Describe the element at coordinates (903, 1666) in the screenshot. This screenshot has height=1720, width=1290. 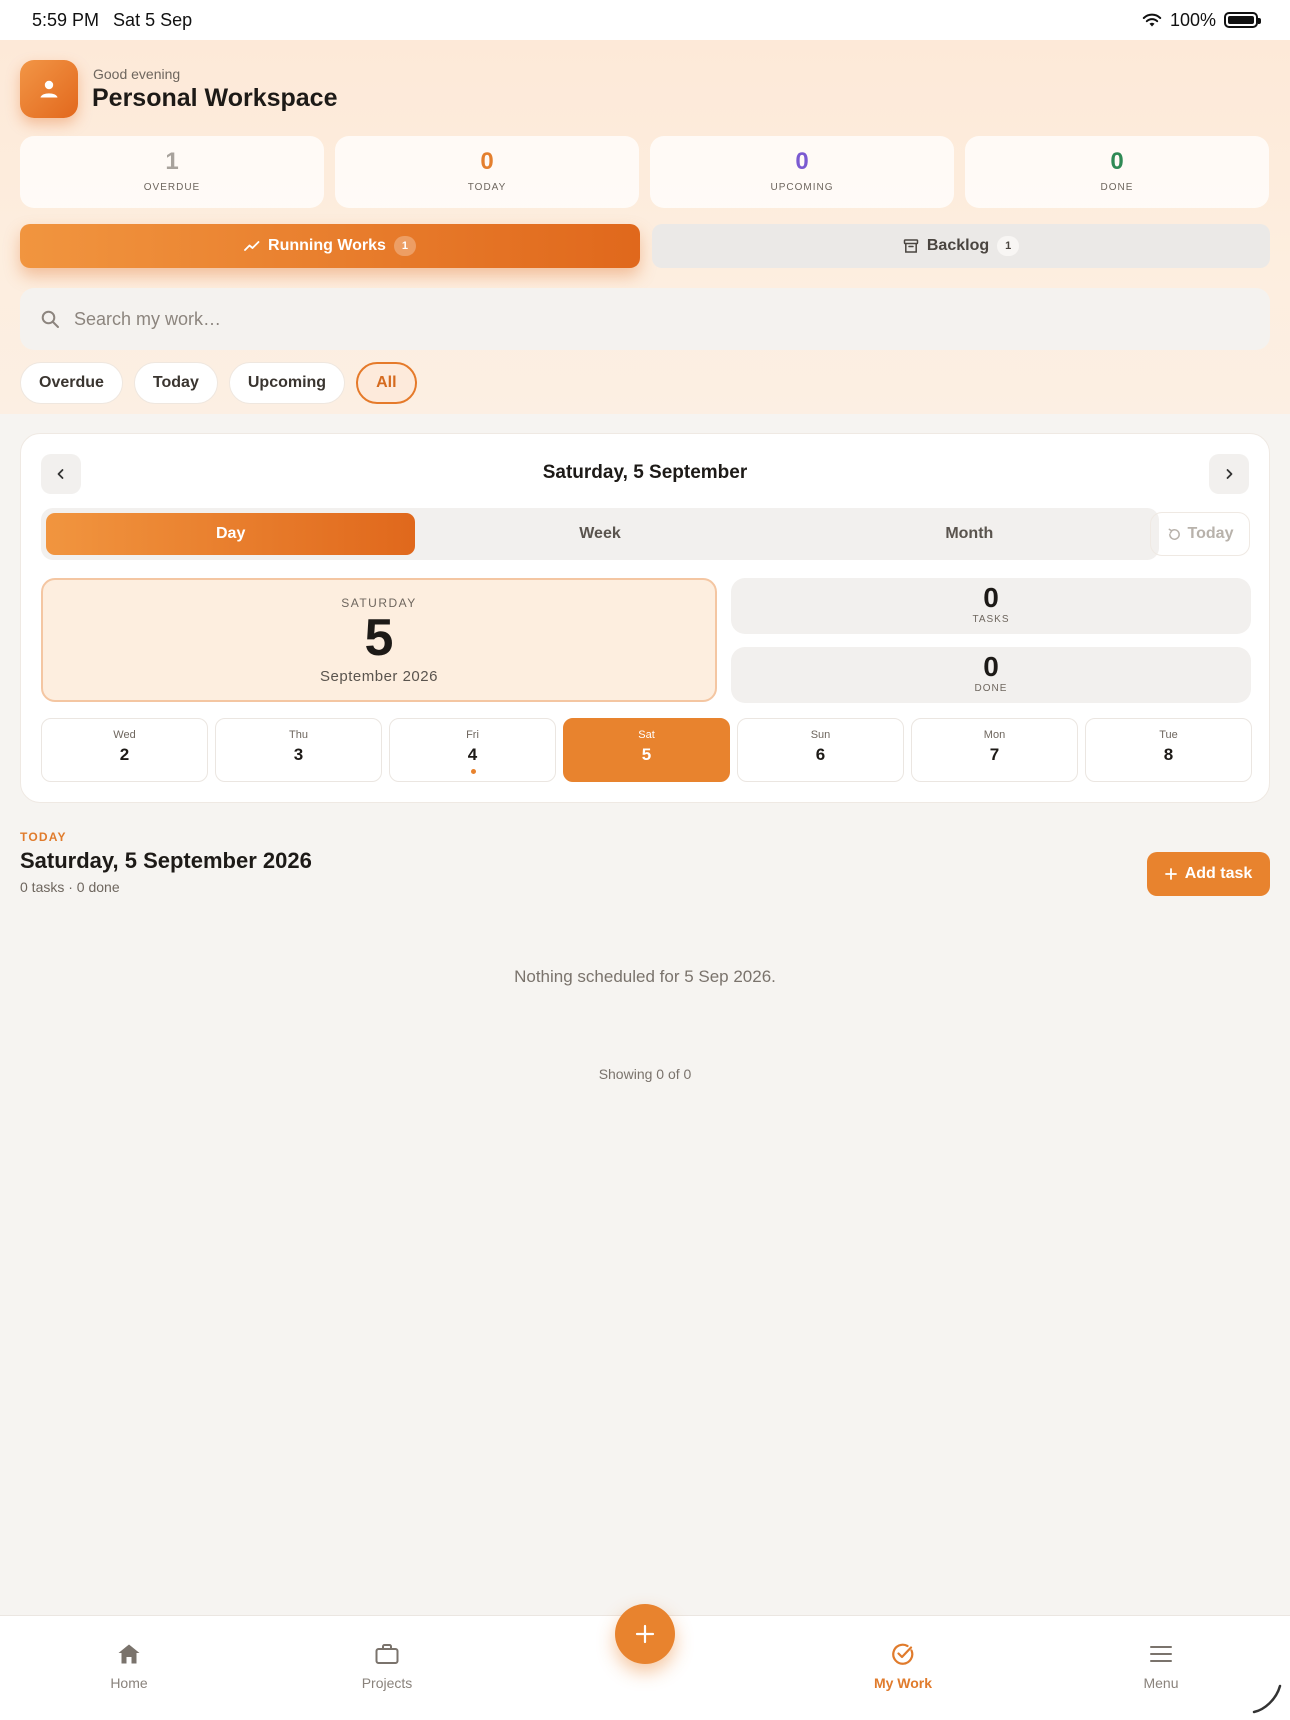
I see `tab-my-work: My Work` at that location.